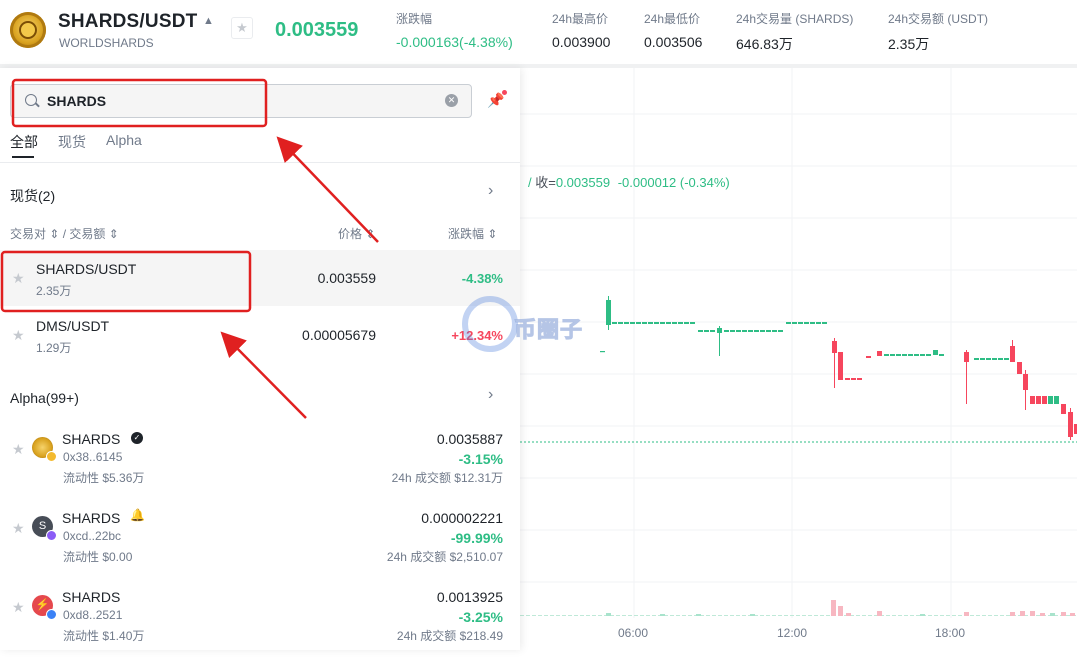  I want to click on favorite-star-icon: ★, so click(242, 28).